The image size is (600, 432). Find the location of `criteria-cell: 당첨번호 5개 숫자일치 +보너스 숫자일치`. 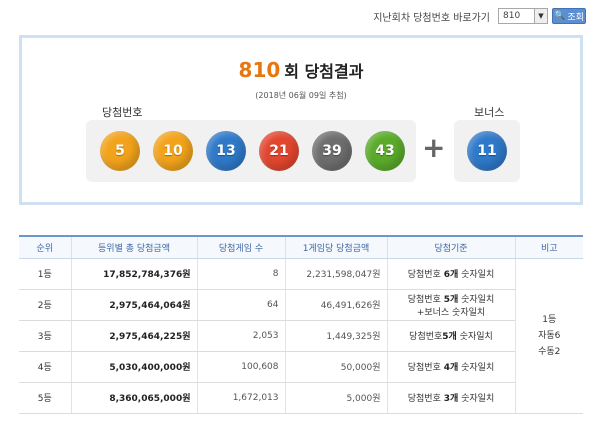

criteria-cell: 당첨번호 5개 숫자일치 +보너스 숫자일치 is located at coordinates (450, 305).